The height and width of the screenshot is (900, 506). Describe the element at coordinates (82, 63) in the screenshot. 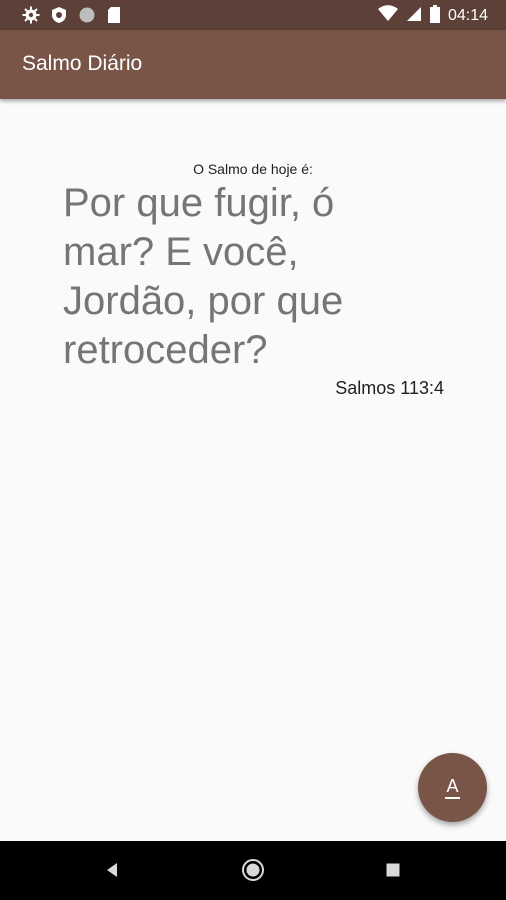

I see `app-title: Salmo Diário` at that location.